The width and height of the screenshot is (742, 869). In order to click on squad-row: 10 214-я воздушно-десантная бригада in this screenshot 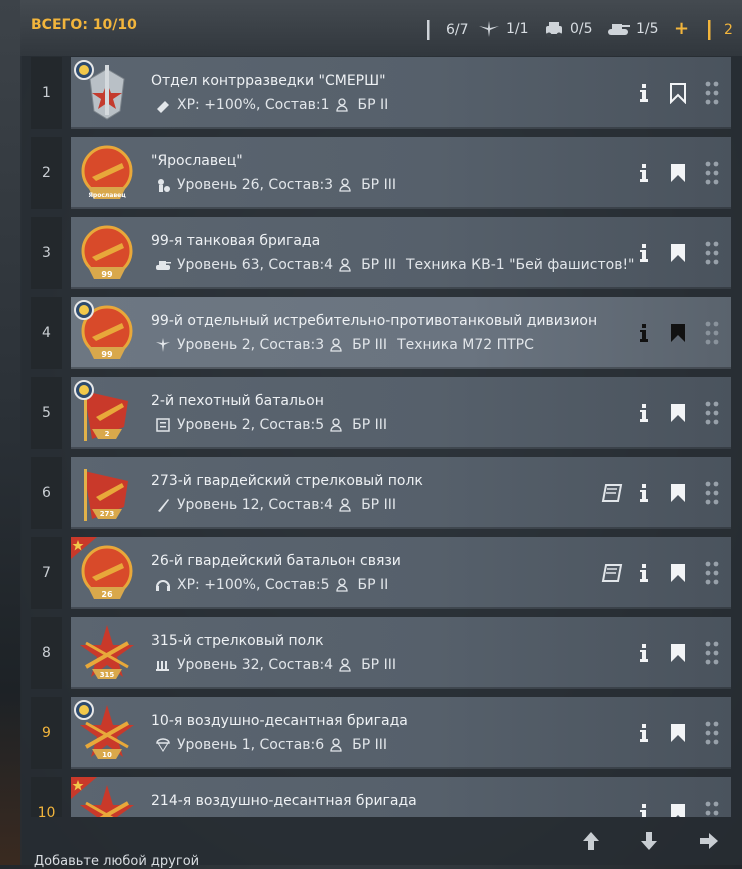, I will do `click(381, 797)`.